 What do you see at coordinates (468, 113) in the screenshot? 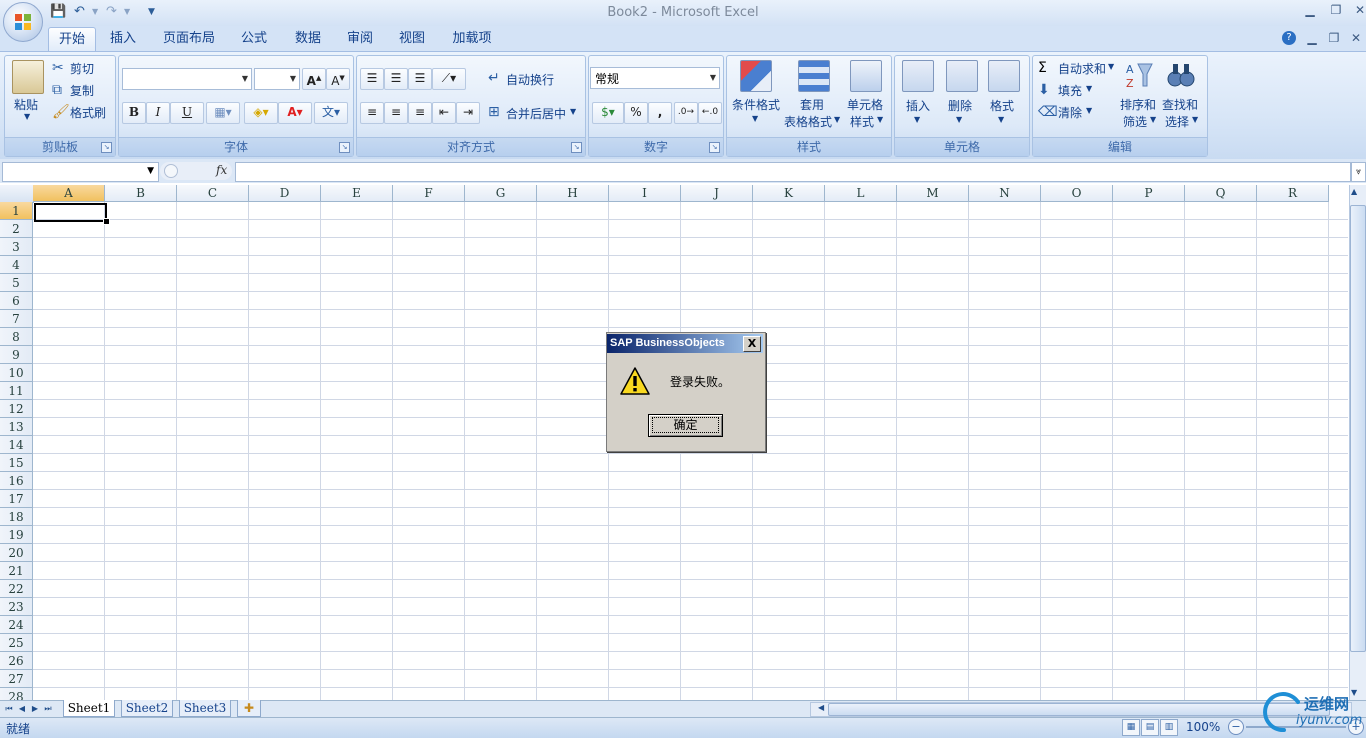
I see `increase-indent-icon: ⇥` at bounding box center [468, 113].